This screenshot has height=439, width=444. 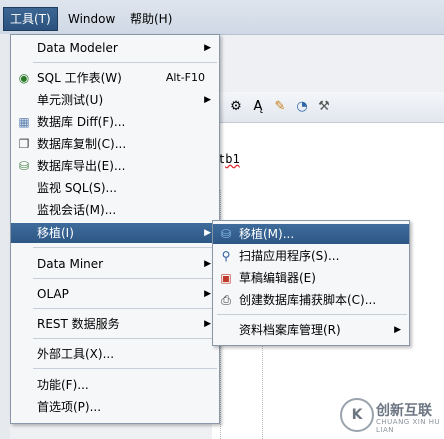 What do you see at coordinates (226, 300) in the screenshot?
I see `capture-script-icon: ⎙` at bounding box center [226, 300].